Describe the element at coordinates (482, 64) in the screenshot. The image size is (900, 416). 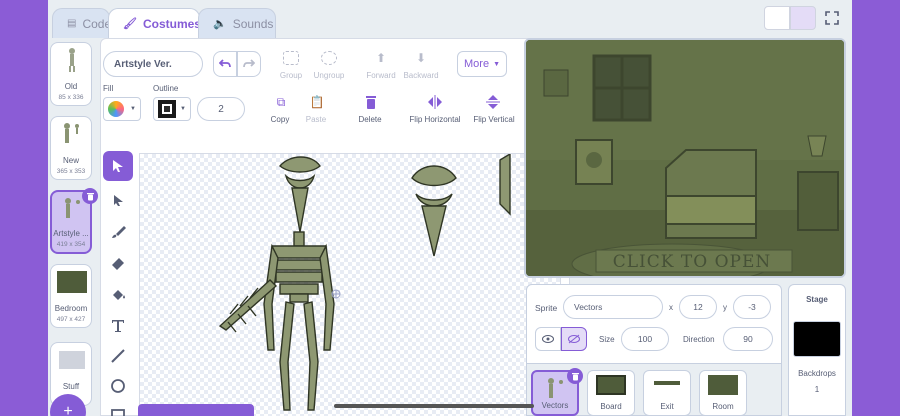
I see `more-dropdown: More ▼` at that location.